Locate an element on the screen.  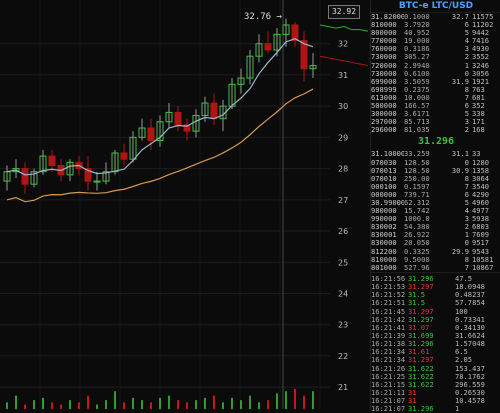
bid-row: 30.99000062.312 54960 is located at coordinates (435, 203).